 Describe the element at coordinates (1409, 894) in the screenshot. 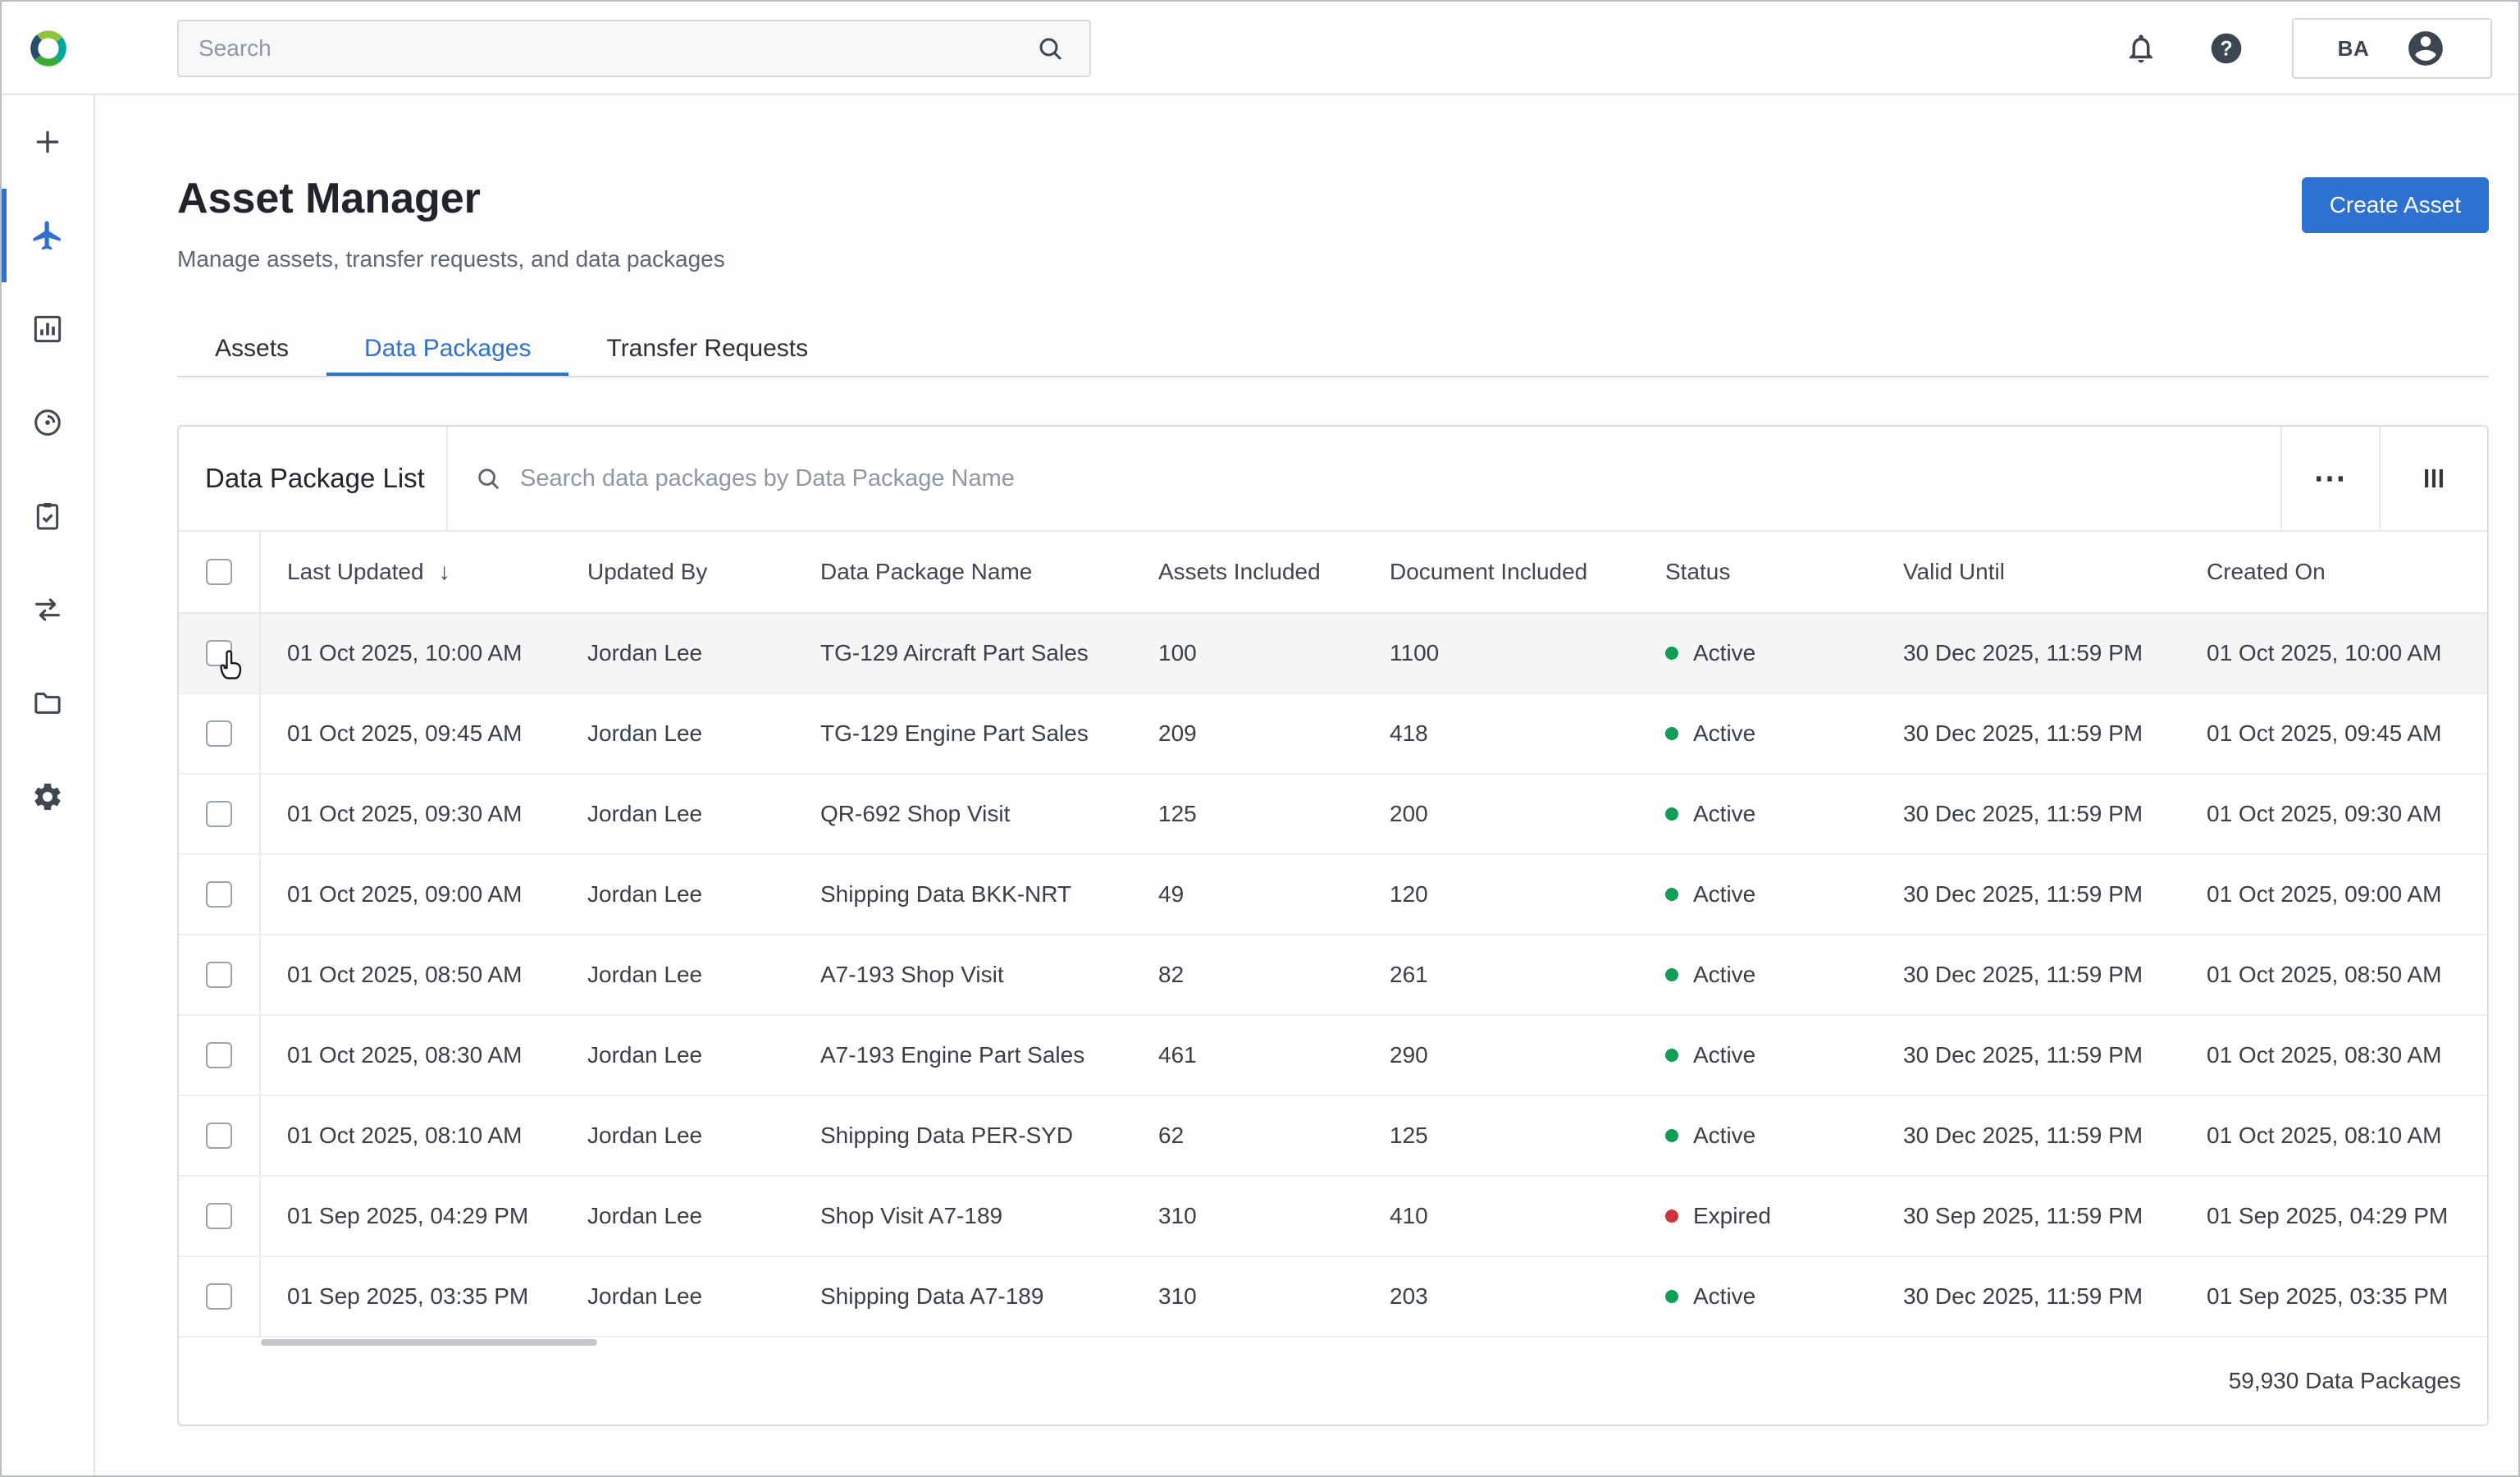

I see `cell-document-included: 120` at that location.